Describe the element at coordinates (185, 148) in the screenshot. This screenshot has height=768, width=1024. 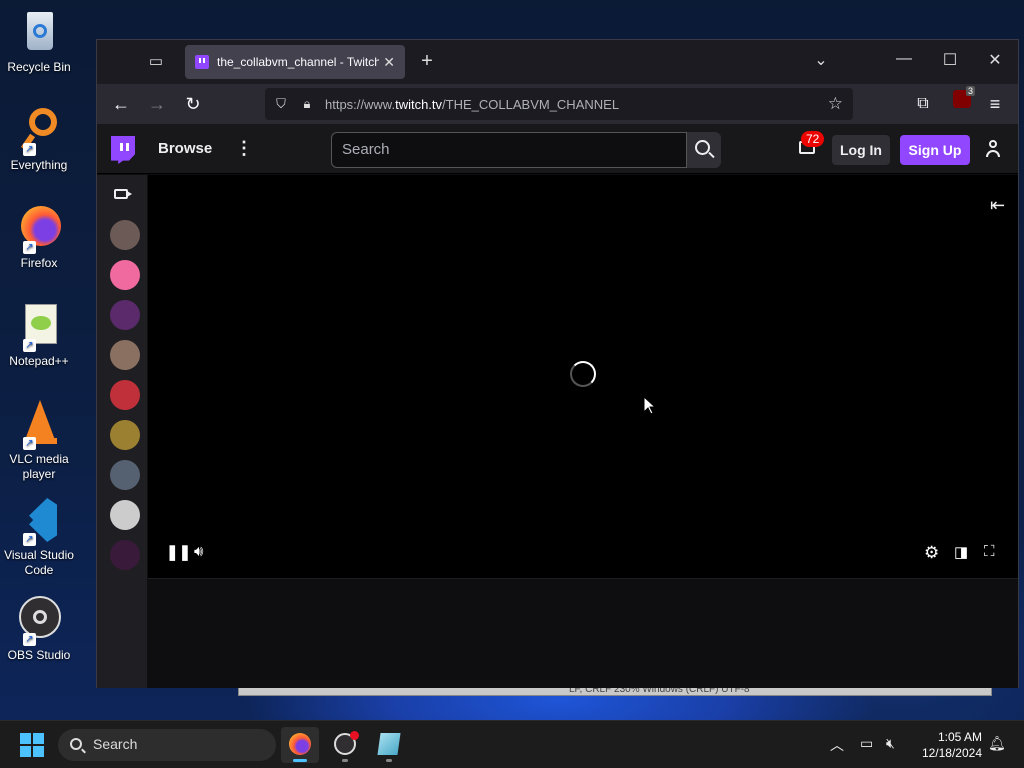
I see `browse-link: Browse` at that location.